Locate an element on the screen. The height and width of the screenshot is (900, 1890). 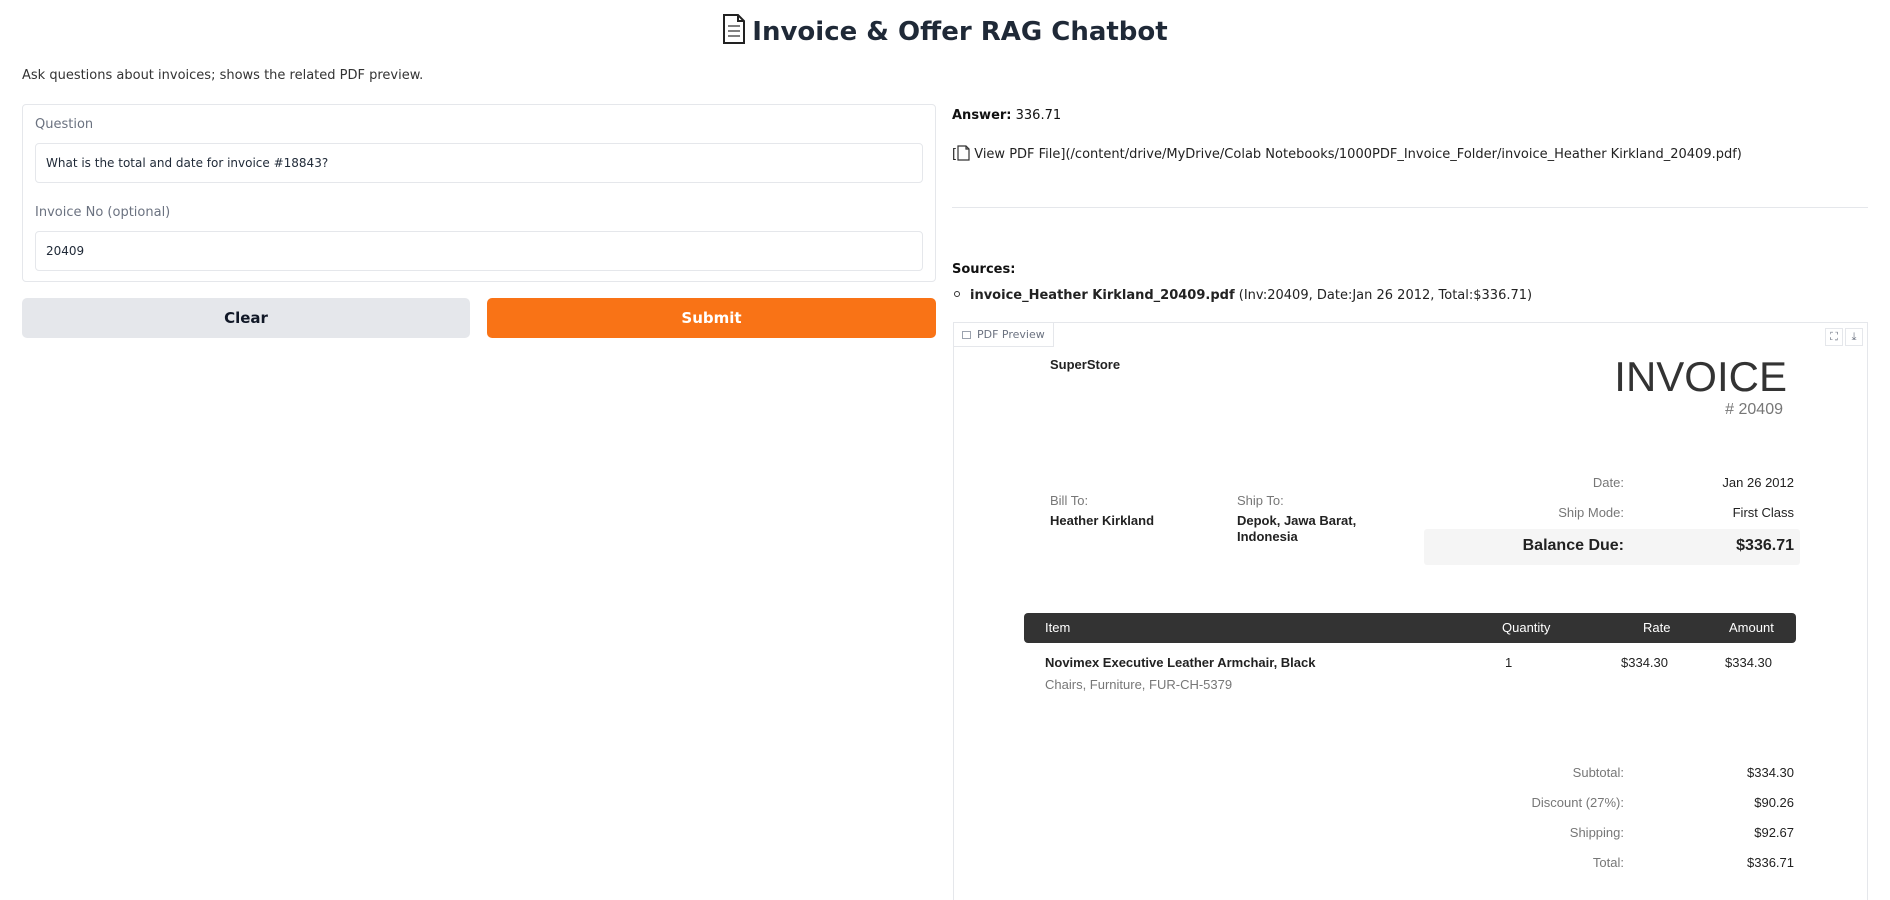
answer-value: 336.71 is located at coordinates (1038, 115).